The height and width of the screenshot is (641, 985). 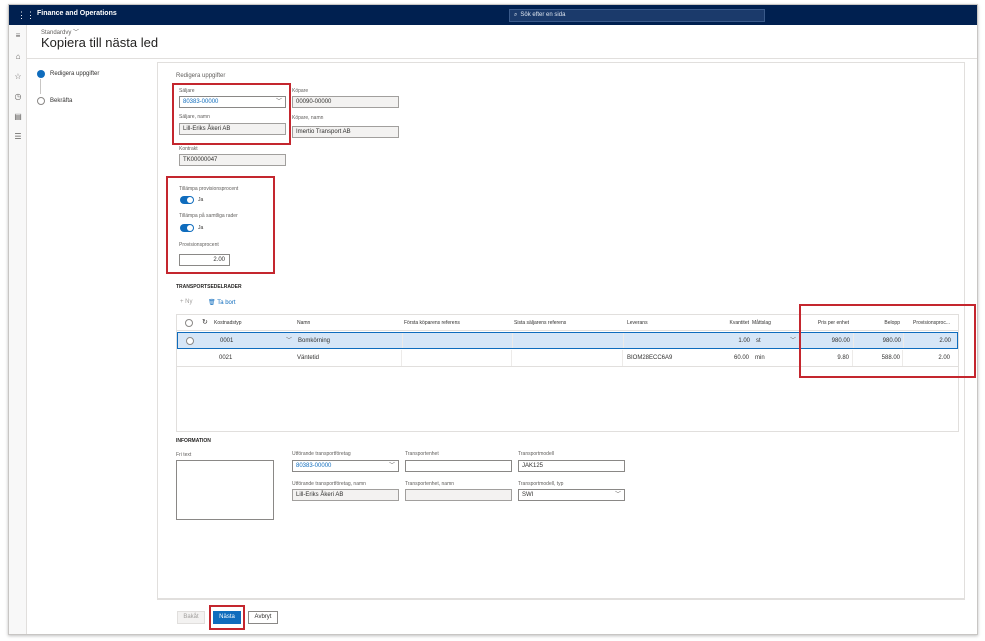 I want to click on cell-name: Bomkörning, so click(x=345, y=340).